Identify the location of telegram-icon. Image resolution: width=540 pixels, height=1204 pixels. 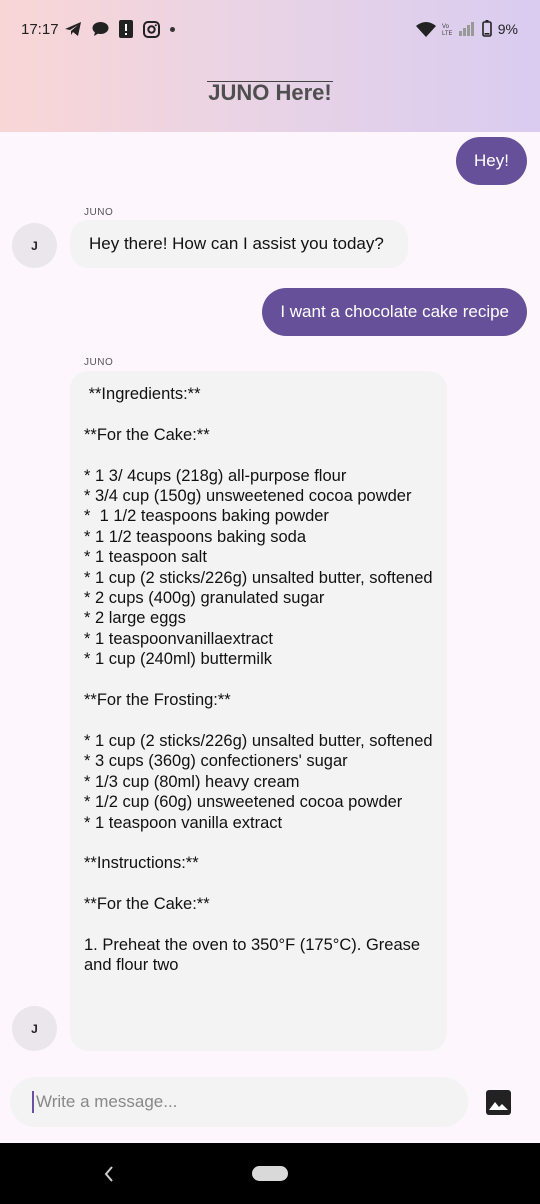
(73, 29).